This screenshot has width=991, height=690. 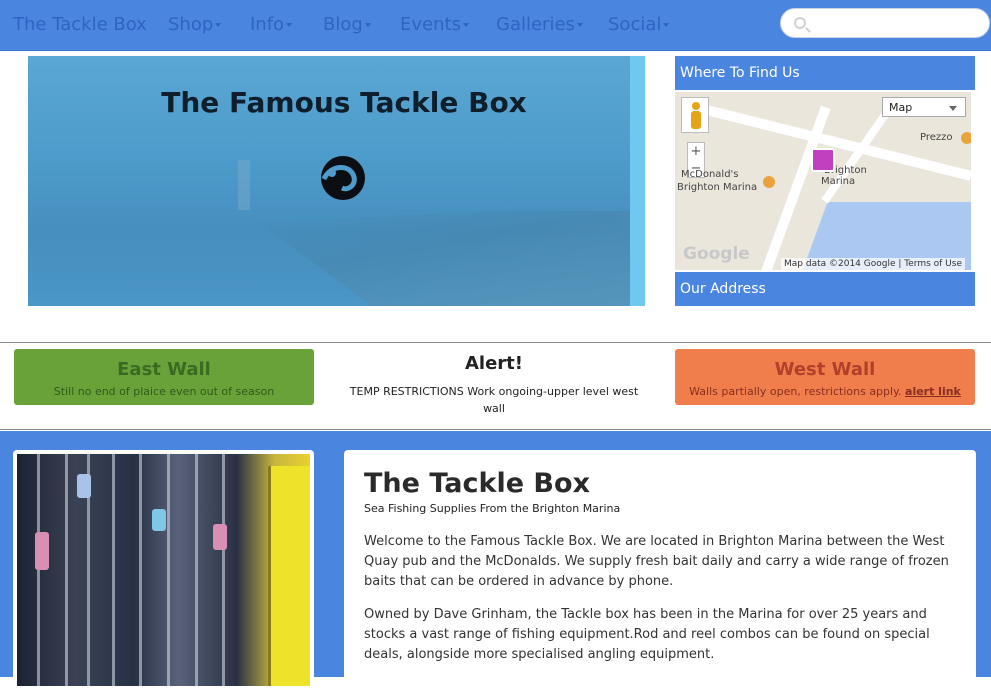 I want to click on nav-info-label: Info, so click(x=267, y=24).